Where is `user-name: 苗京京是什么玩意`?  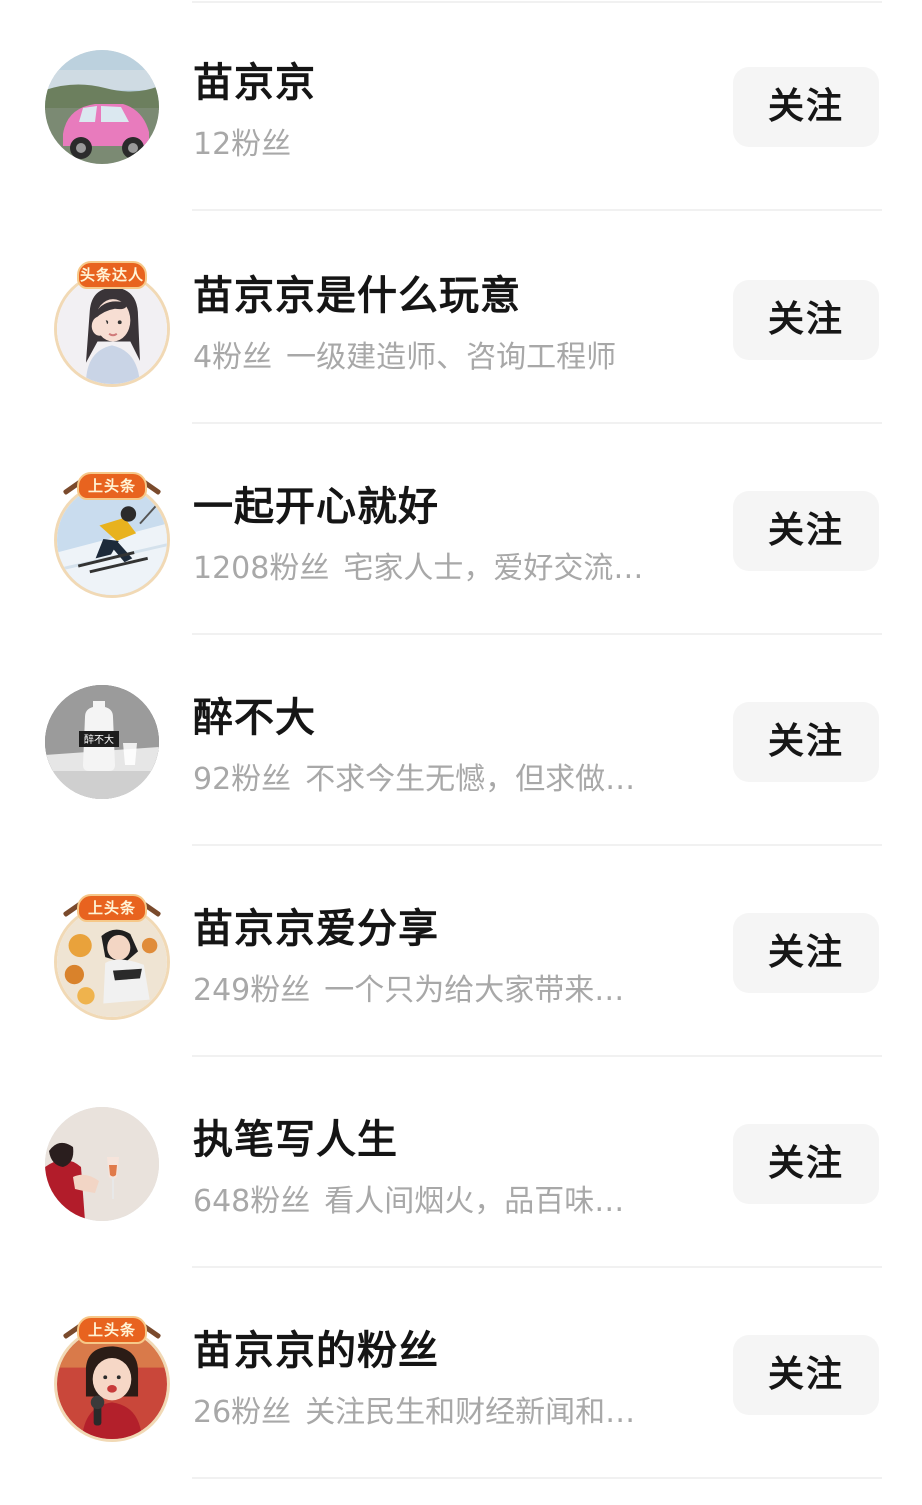
user-name: 苗京京是什么玩意 is located at coordinates (357, 296).